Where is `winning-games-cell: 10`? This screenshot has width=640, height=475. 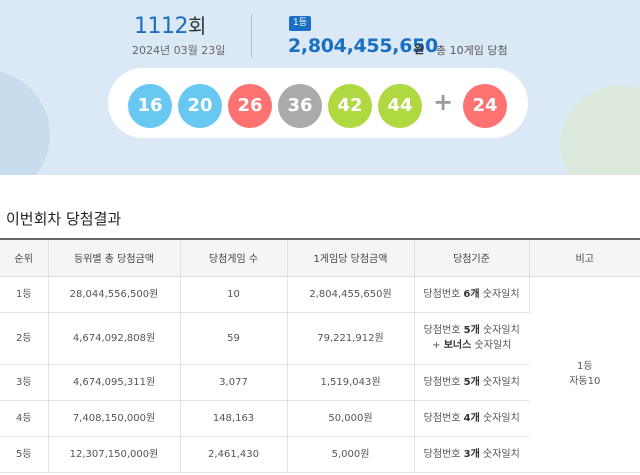
winning-games-cell: 10 is located at coordinates (234, 294).